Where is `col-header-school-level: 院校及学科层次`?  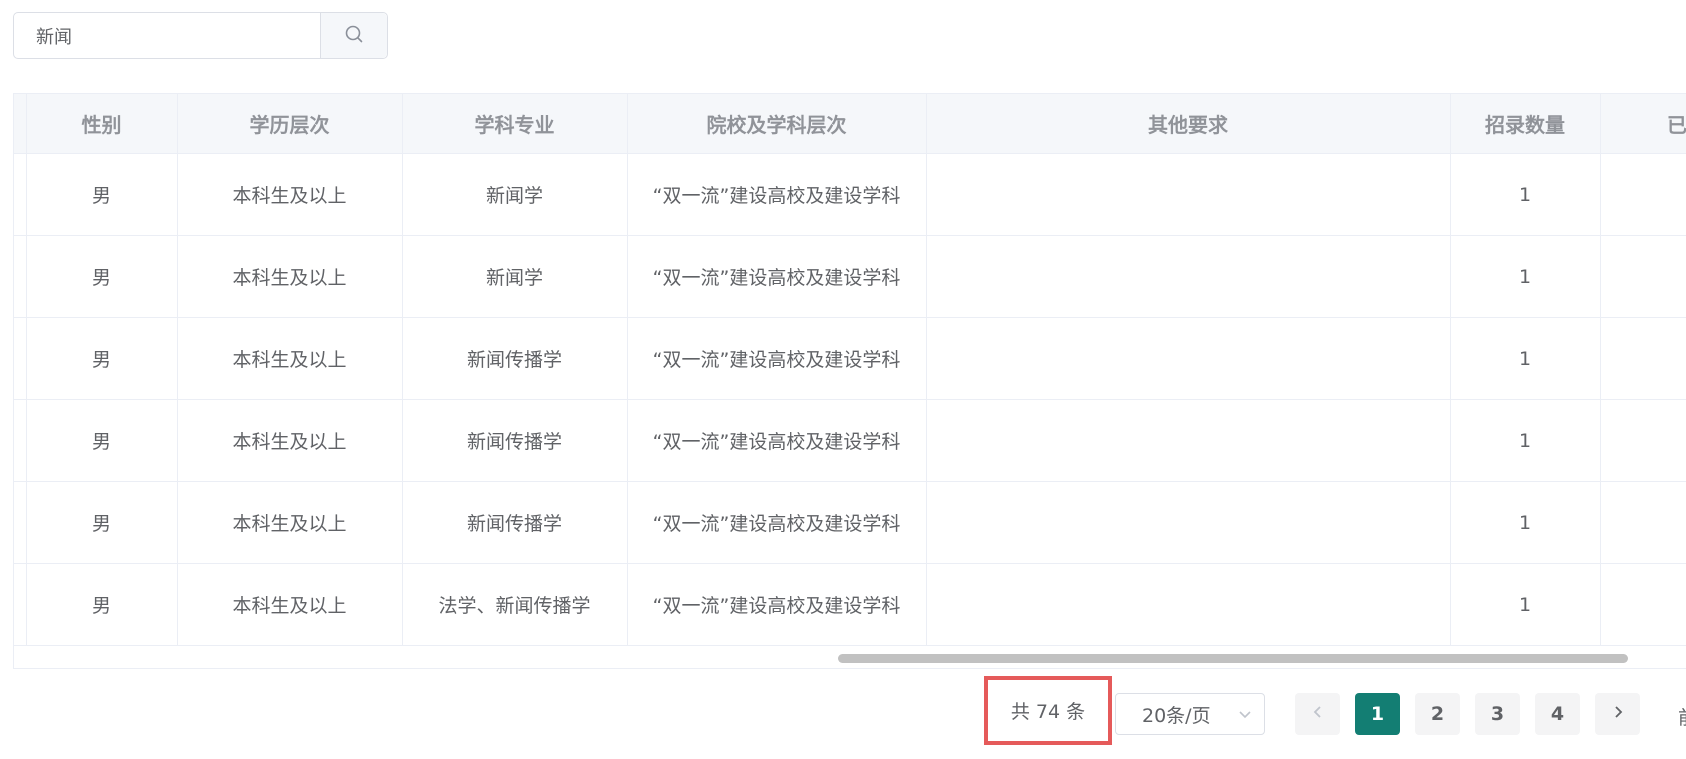
col-header-school-level: 院校及学科层次 is located at coordinates (777, 124).